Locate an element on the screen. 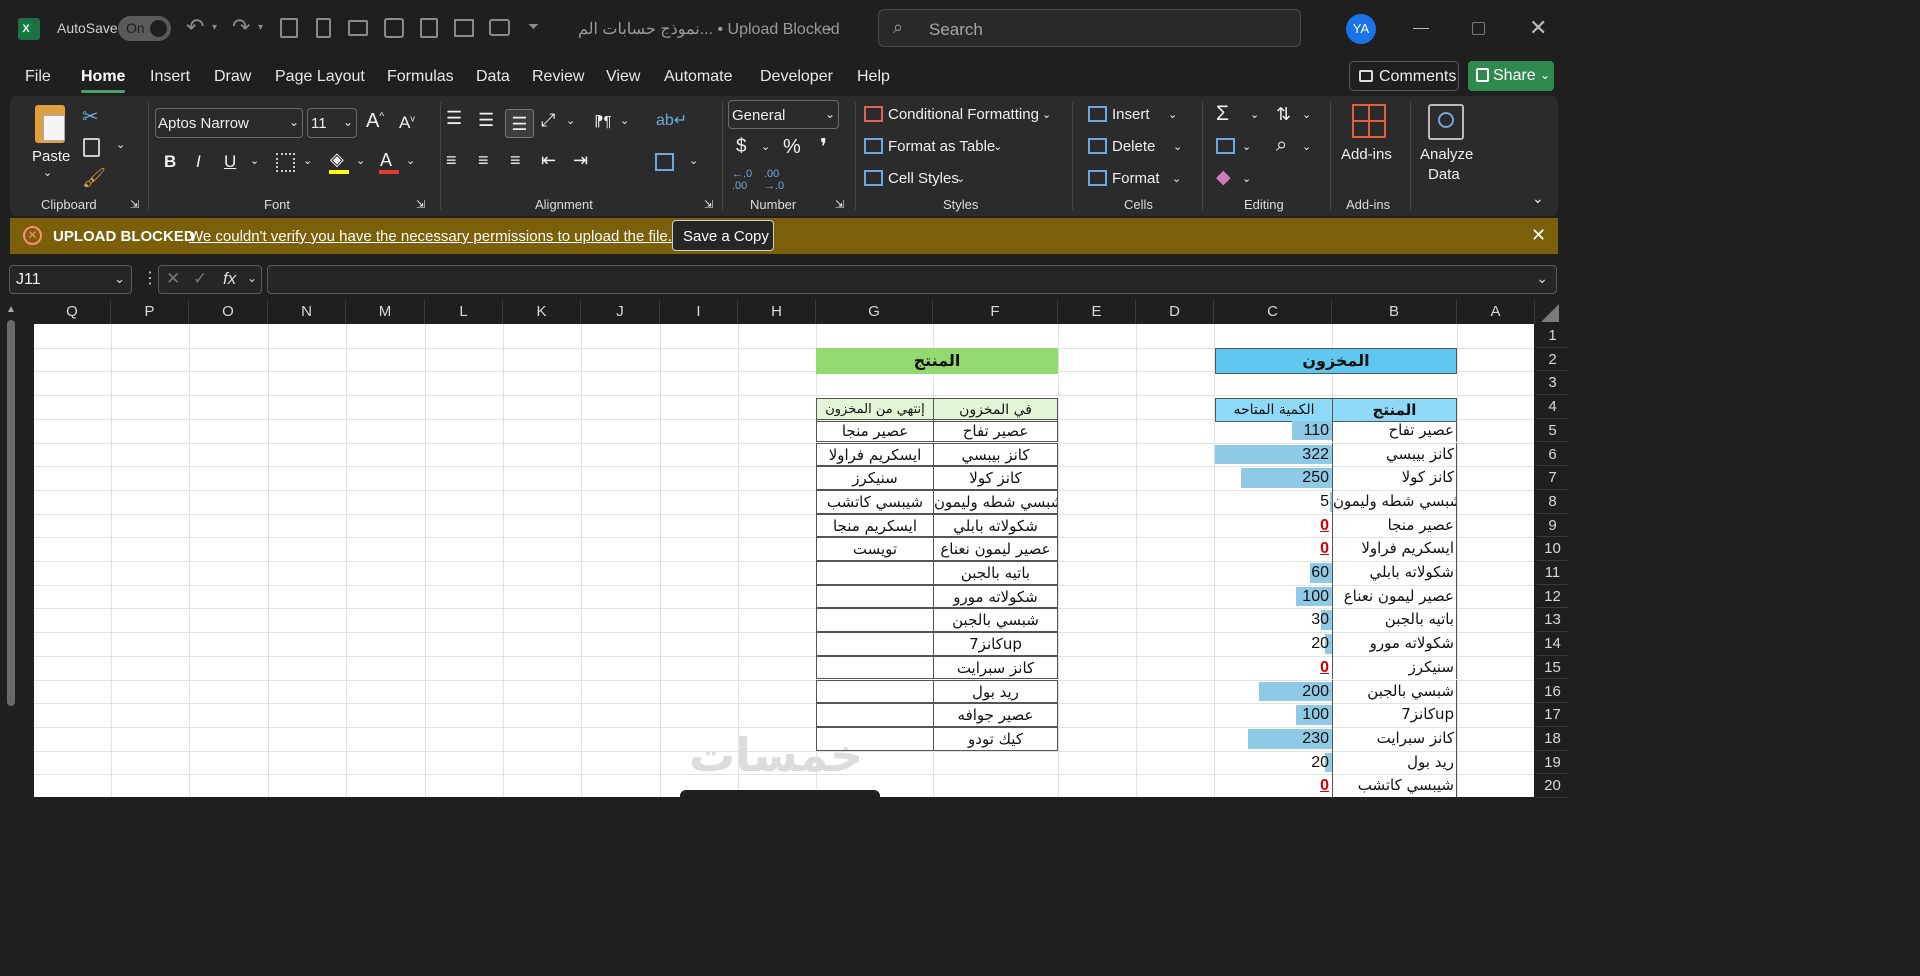  undo-icon: ↶ is located at coordinates (195, 27).